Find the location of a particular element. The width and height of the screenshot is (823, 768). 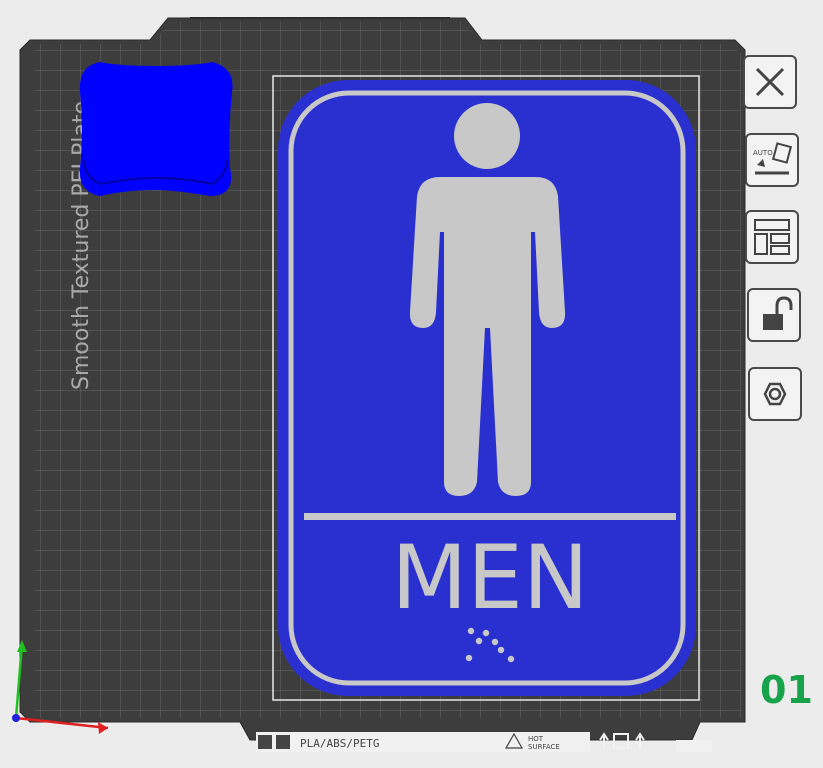

filament-label: PLA/ABS/PETG is located at coordinates (339, 743).